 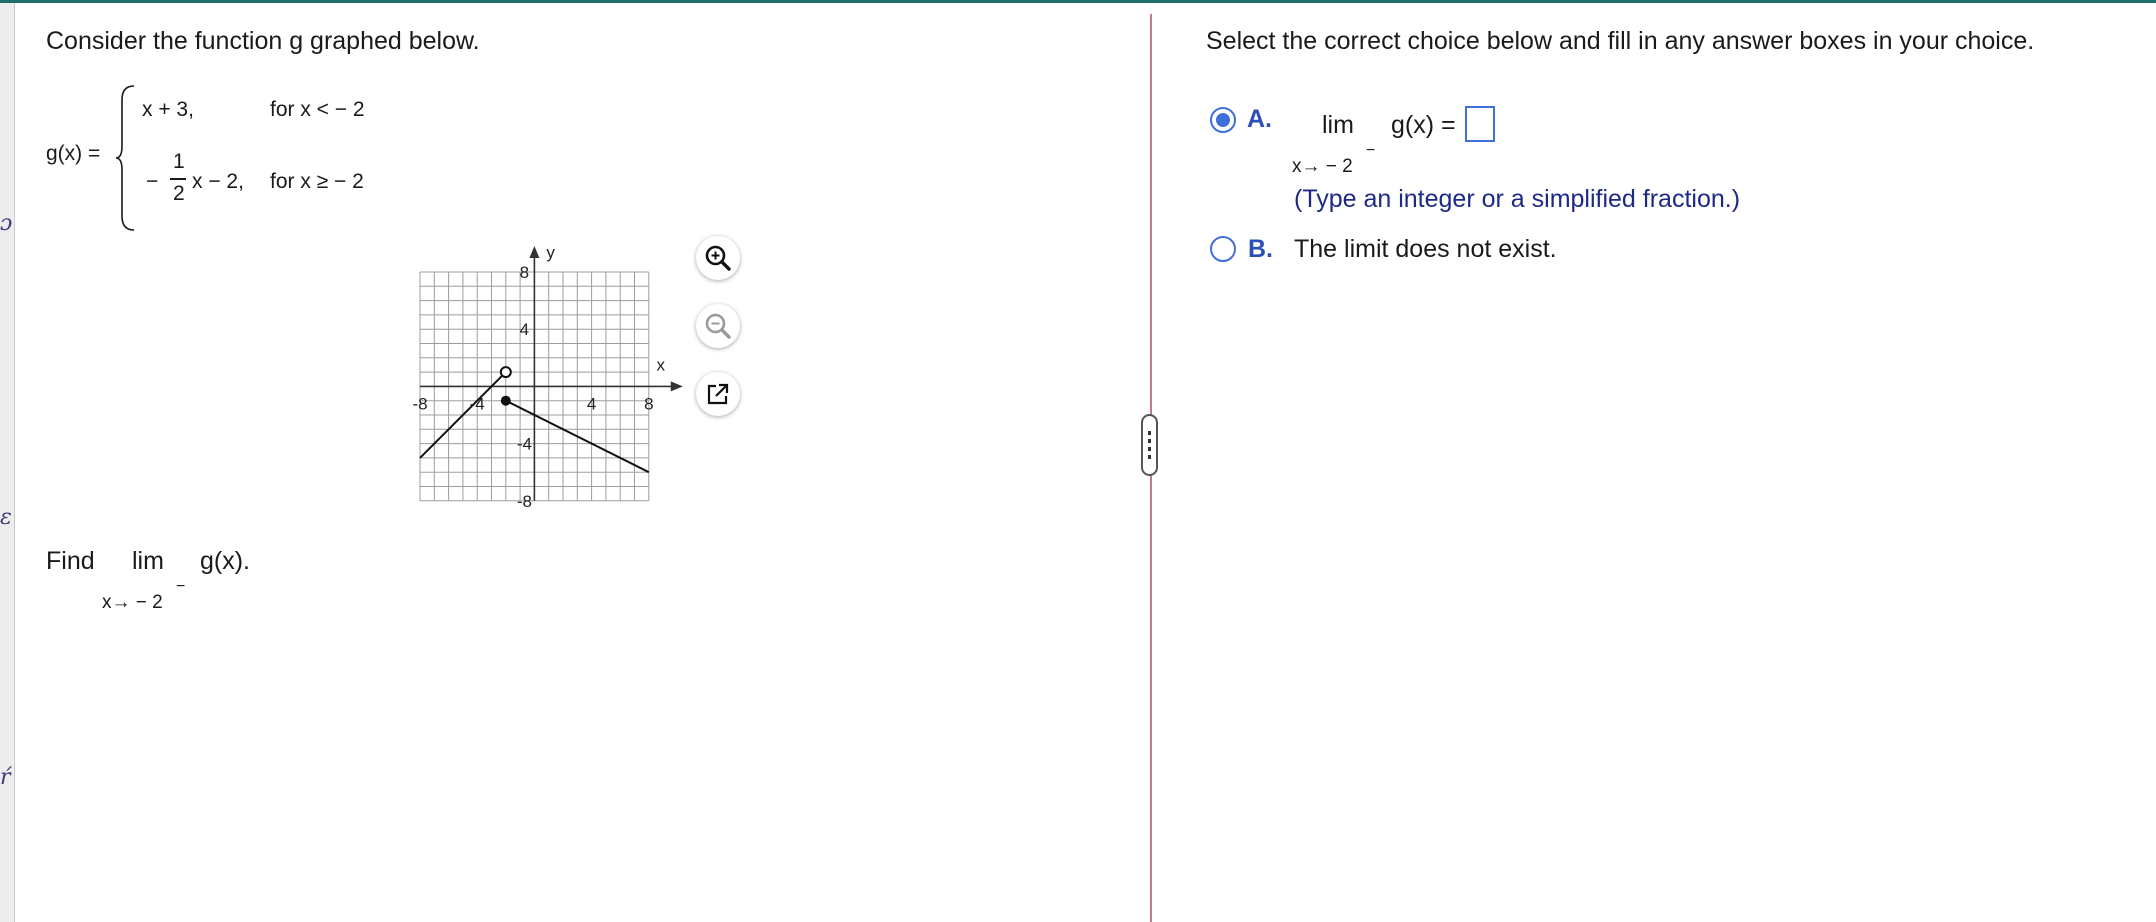 What do you see at coordinates (505, 400) in the screenshot?
I see `piece2-closed-endpoint` at bounding box center [505, 400].